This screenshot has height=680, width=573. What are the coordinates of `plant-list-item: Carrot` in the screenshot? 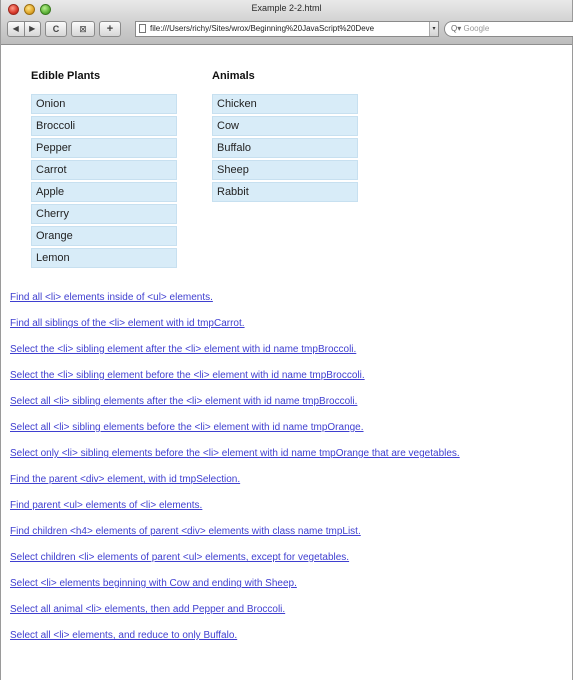 It's located at (104, 170).